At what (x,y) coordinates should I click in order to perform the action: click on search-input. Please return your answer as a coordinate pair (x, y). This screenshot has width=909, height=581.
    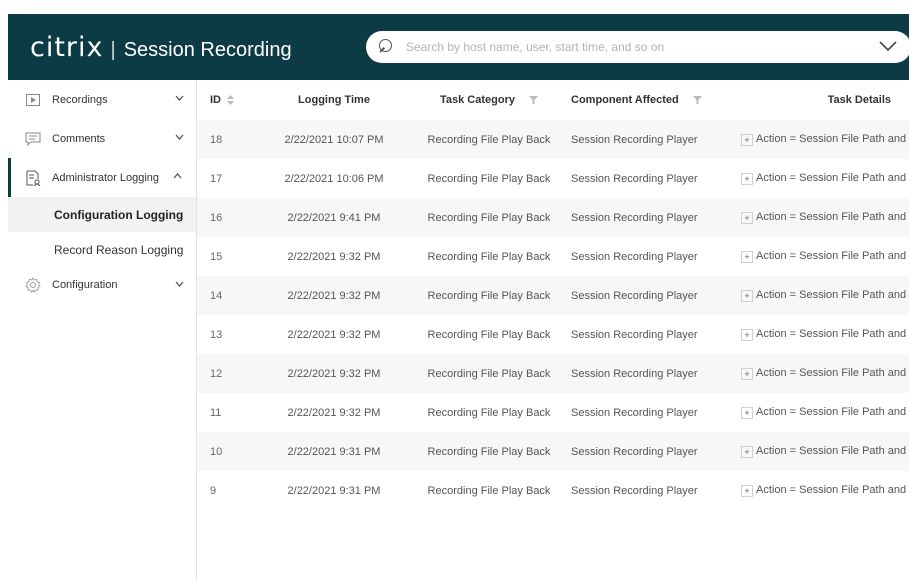
    Looking at the image, I should click on (626, 47).